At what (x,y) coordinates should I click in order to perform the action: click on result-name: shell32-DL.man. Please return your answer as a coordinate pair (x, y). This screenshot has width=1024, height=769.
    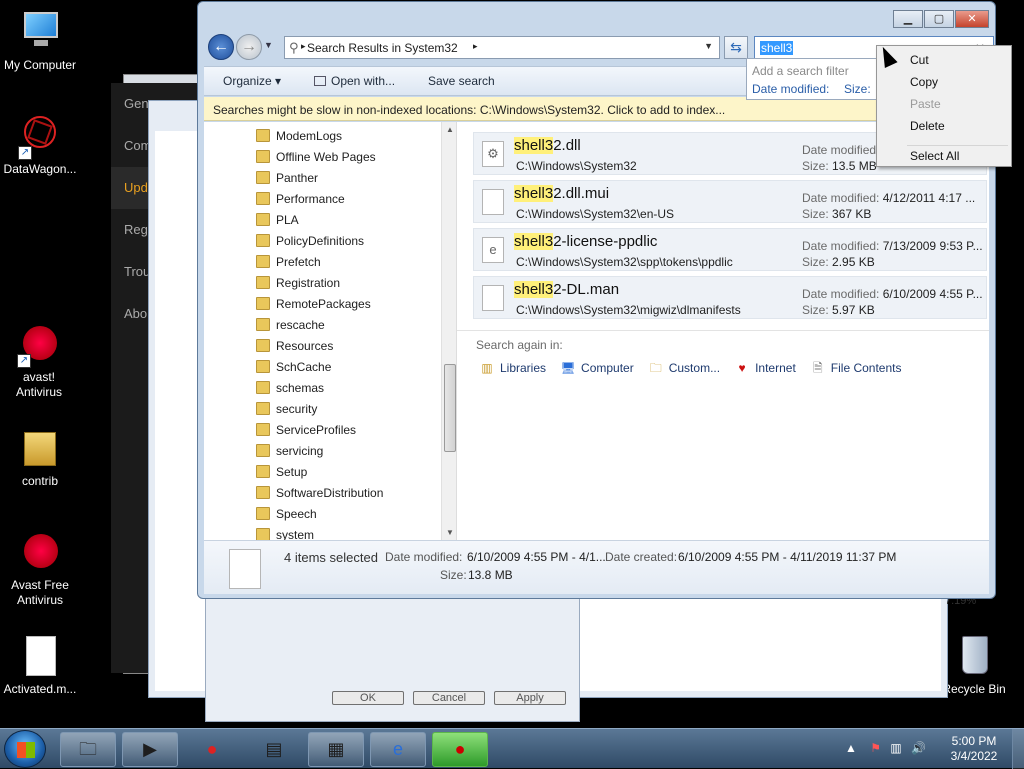
    Looking at the image, I should click on (566, 289).